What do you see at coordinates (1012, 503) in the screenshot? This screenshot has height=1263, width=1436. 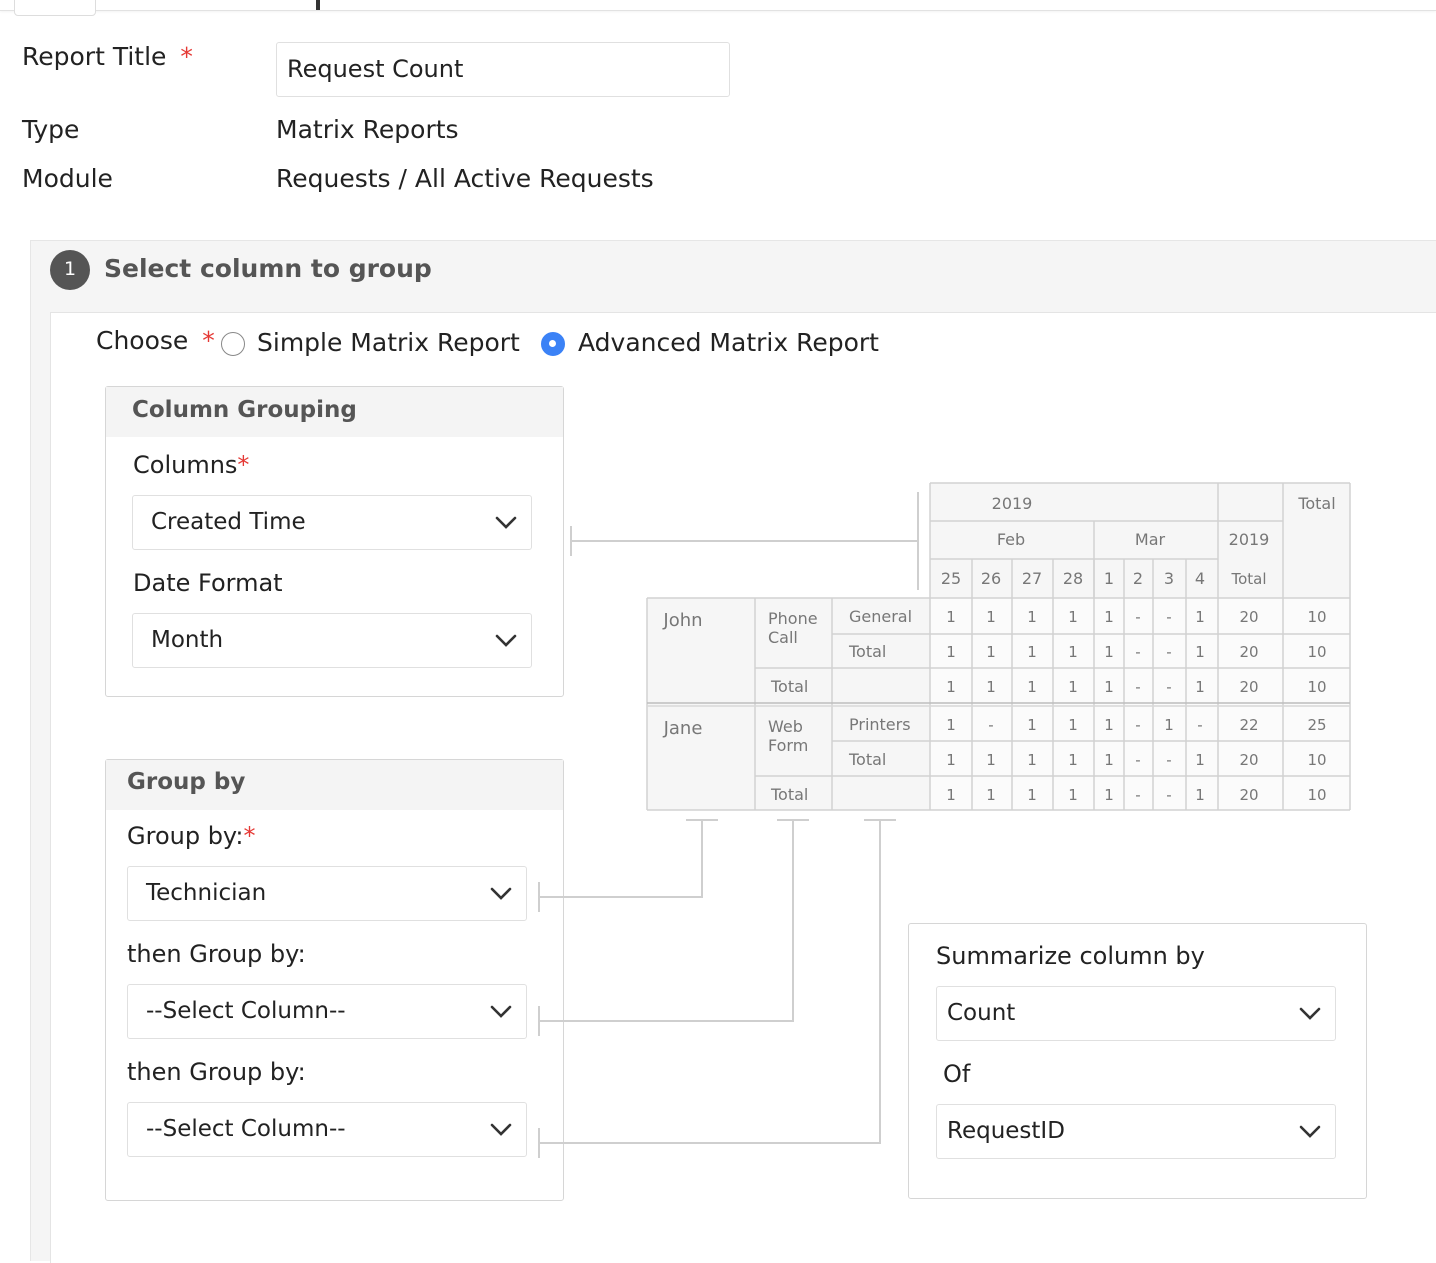 I see `year-header-label: 2019` at bounding box center [1012, 503].